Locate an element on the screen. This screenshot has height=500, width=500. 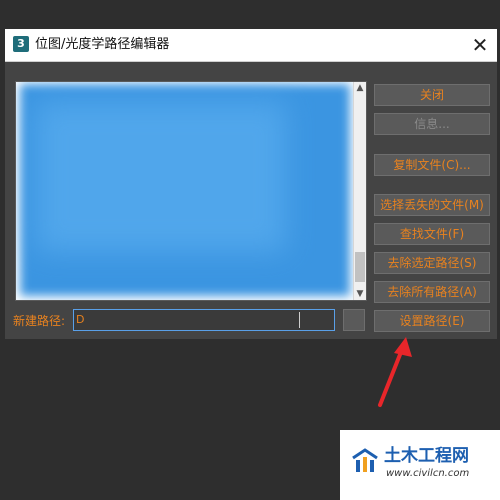
find-files-button: 查找文件(F) is located at coordinates (432, 234).